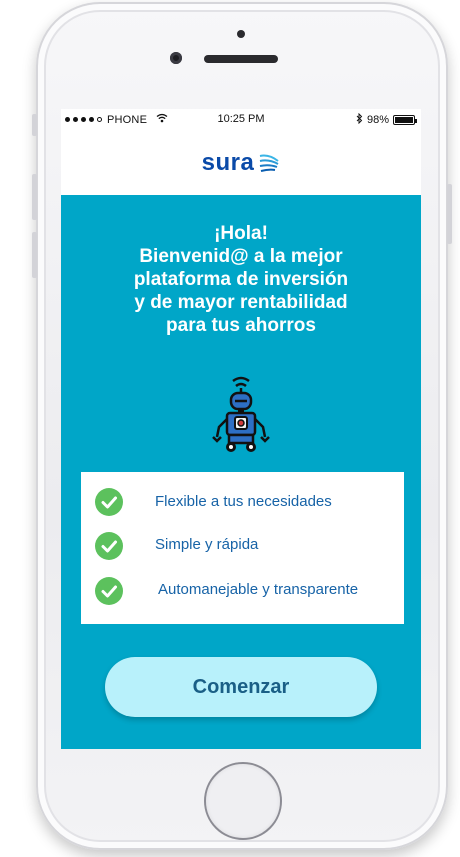 This screenshot has height=857, width=460. I want to click on logo-wing-icon, so click(269, 163).